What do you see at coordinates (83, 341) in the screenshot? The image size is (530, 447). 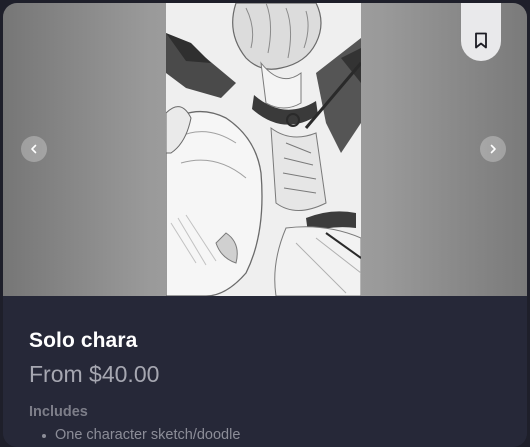 I see `listing-title: Solo chara` at bounding box center [83, 341].